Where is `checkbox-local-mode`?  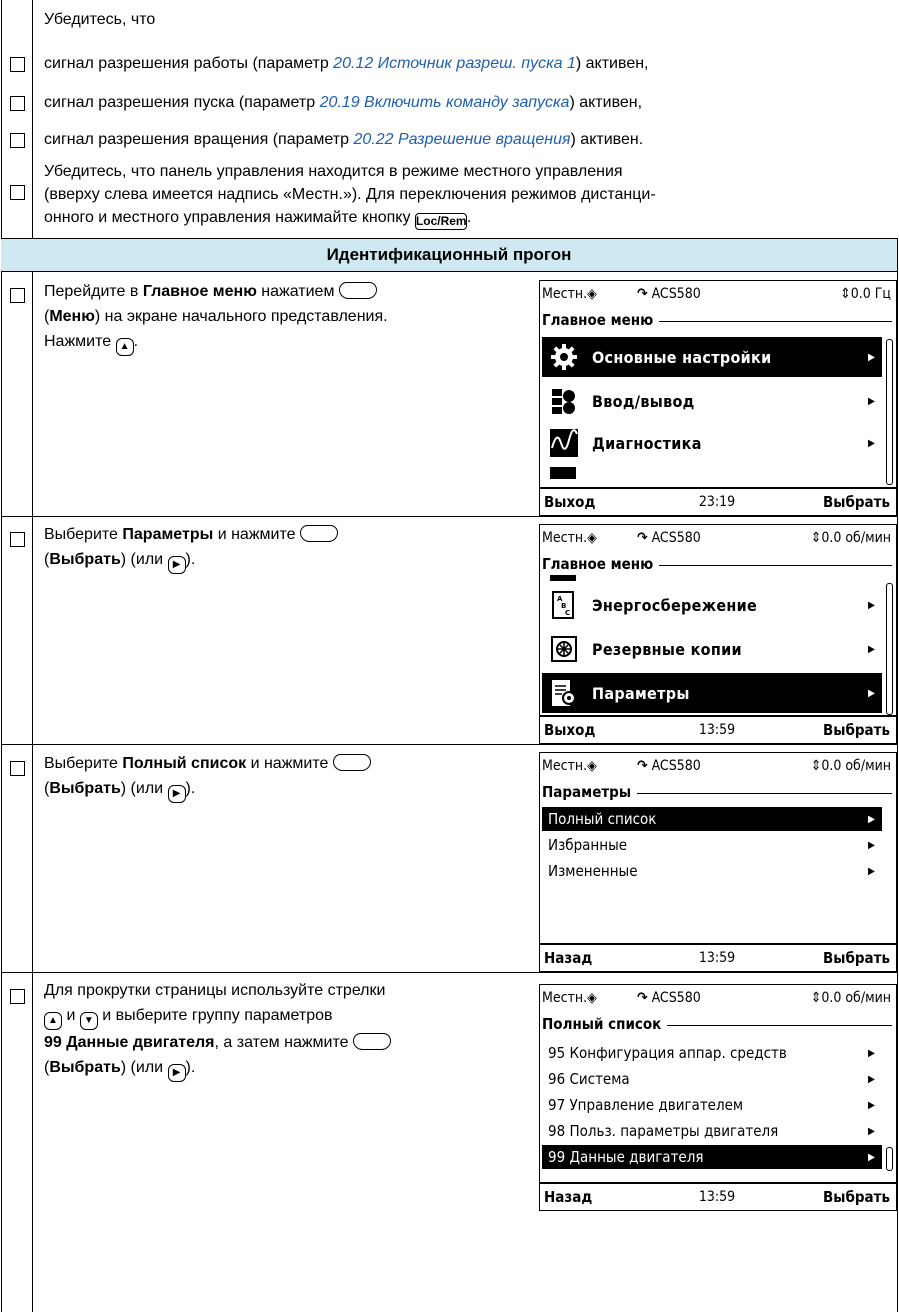 checkbox-local-mode is located at coordinates (17, 192).